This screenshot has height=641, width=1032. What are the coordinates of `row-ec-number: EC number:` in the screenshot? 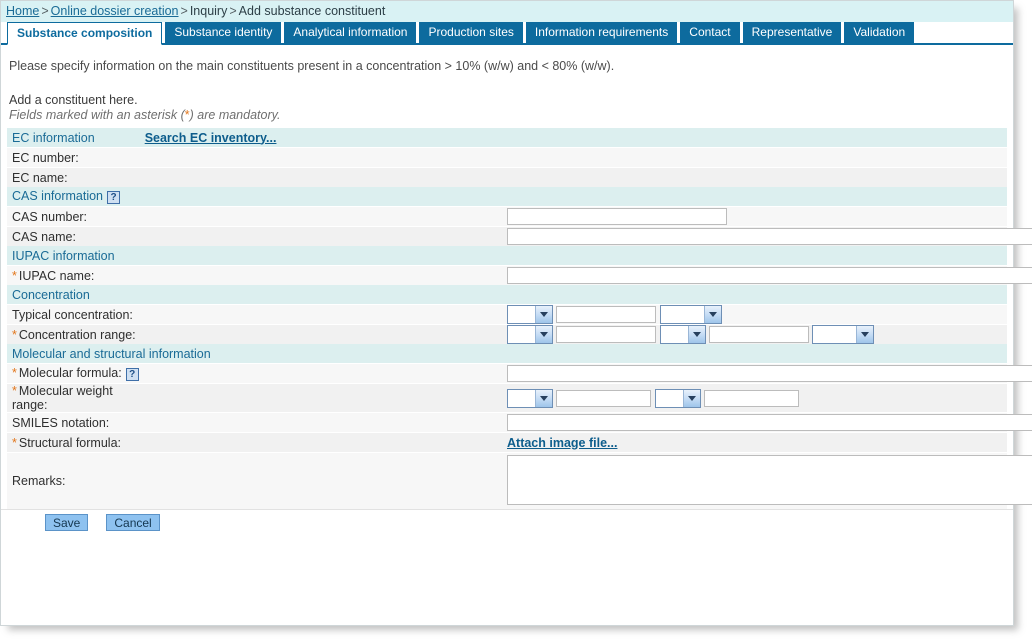 It's located at (507, 157).